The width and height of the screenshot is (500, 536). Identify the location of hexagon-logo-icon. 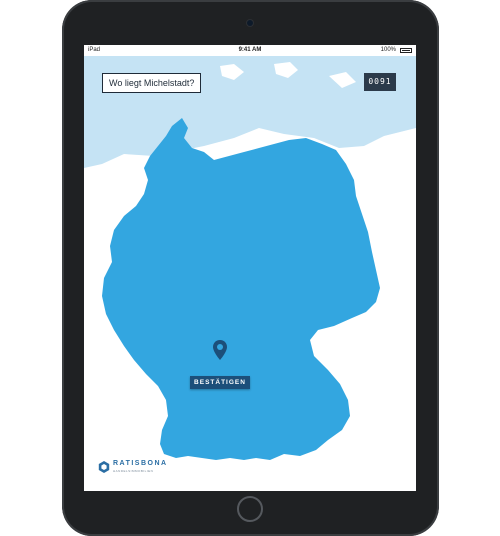
(104, 467).